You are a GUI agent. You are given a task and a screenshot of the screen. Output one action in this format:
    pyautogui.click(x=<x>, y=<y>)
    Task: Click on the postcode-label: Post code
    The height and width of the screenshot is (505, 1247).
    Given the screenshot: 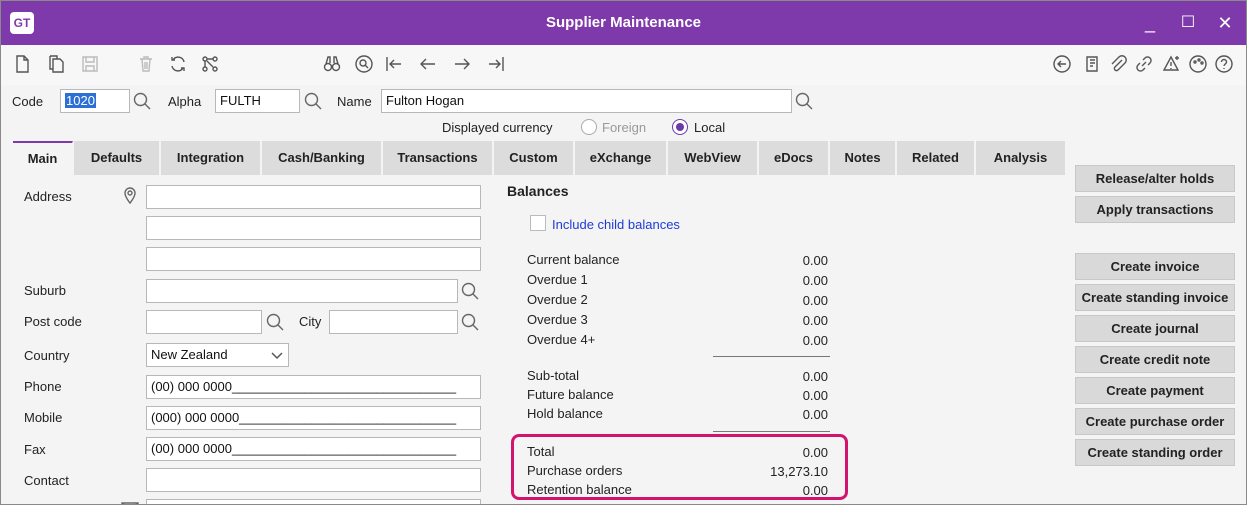 What is the action you would take?
    pyautogui.click(x=53, y=321)
    